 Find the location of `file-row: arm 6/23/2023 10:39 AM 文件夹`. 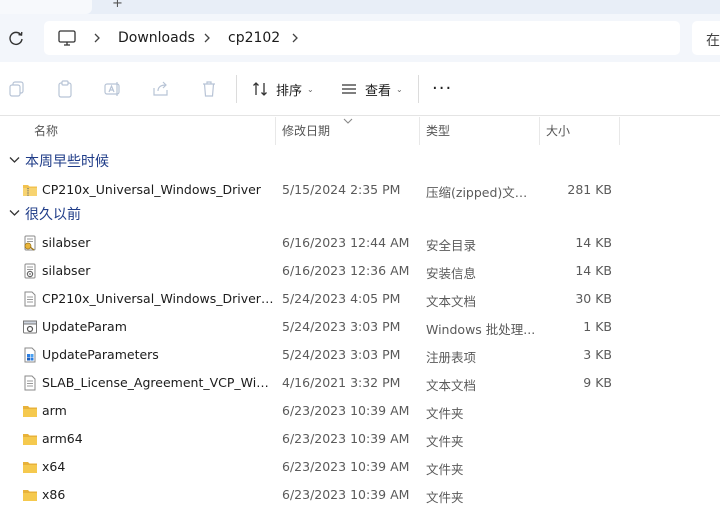

file-row: arm 6/23/2023 10:39 AM 文件夹 is located at coordinates (360, 411).